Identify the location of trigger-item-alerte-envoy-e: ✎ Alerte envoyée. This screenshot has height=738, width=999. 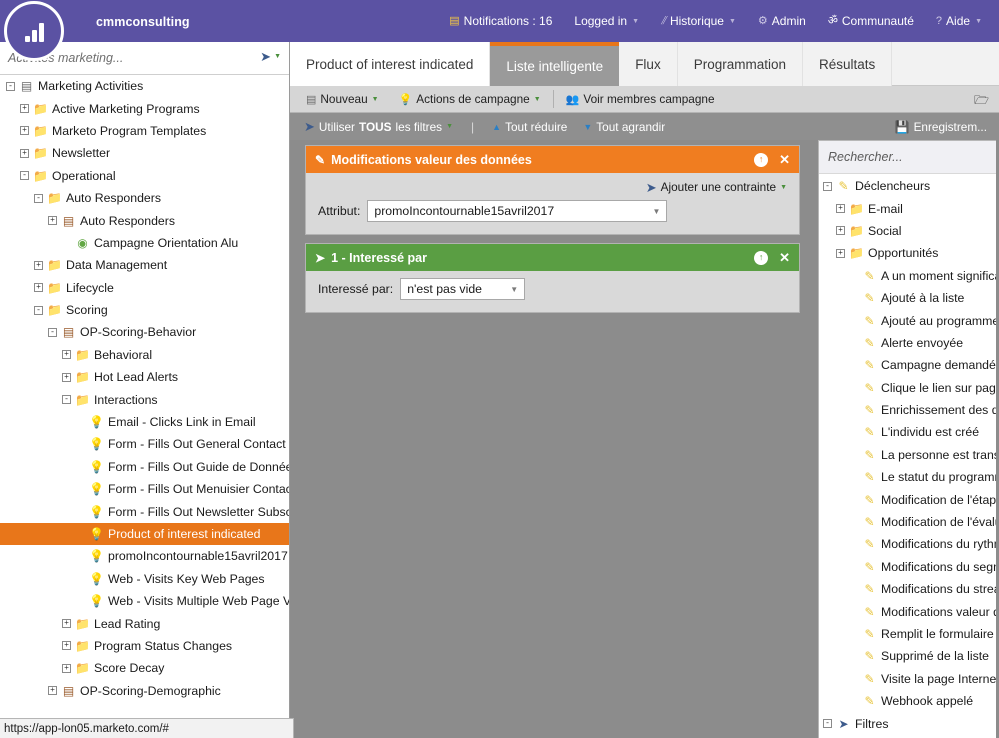
(909, 343).